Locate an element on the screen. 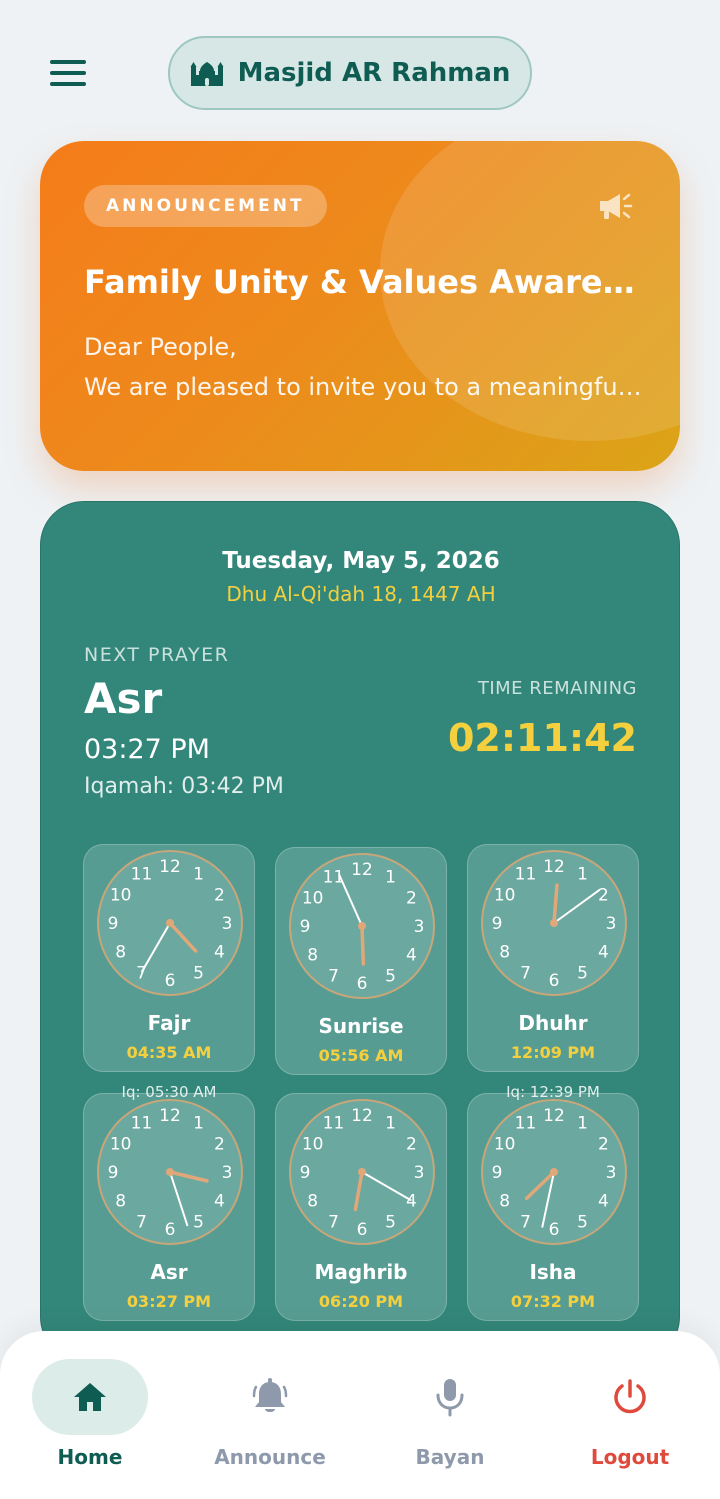  hamburger-menu-icon is located at coordinates (68, 73).